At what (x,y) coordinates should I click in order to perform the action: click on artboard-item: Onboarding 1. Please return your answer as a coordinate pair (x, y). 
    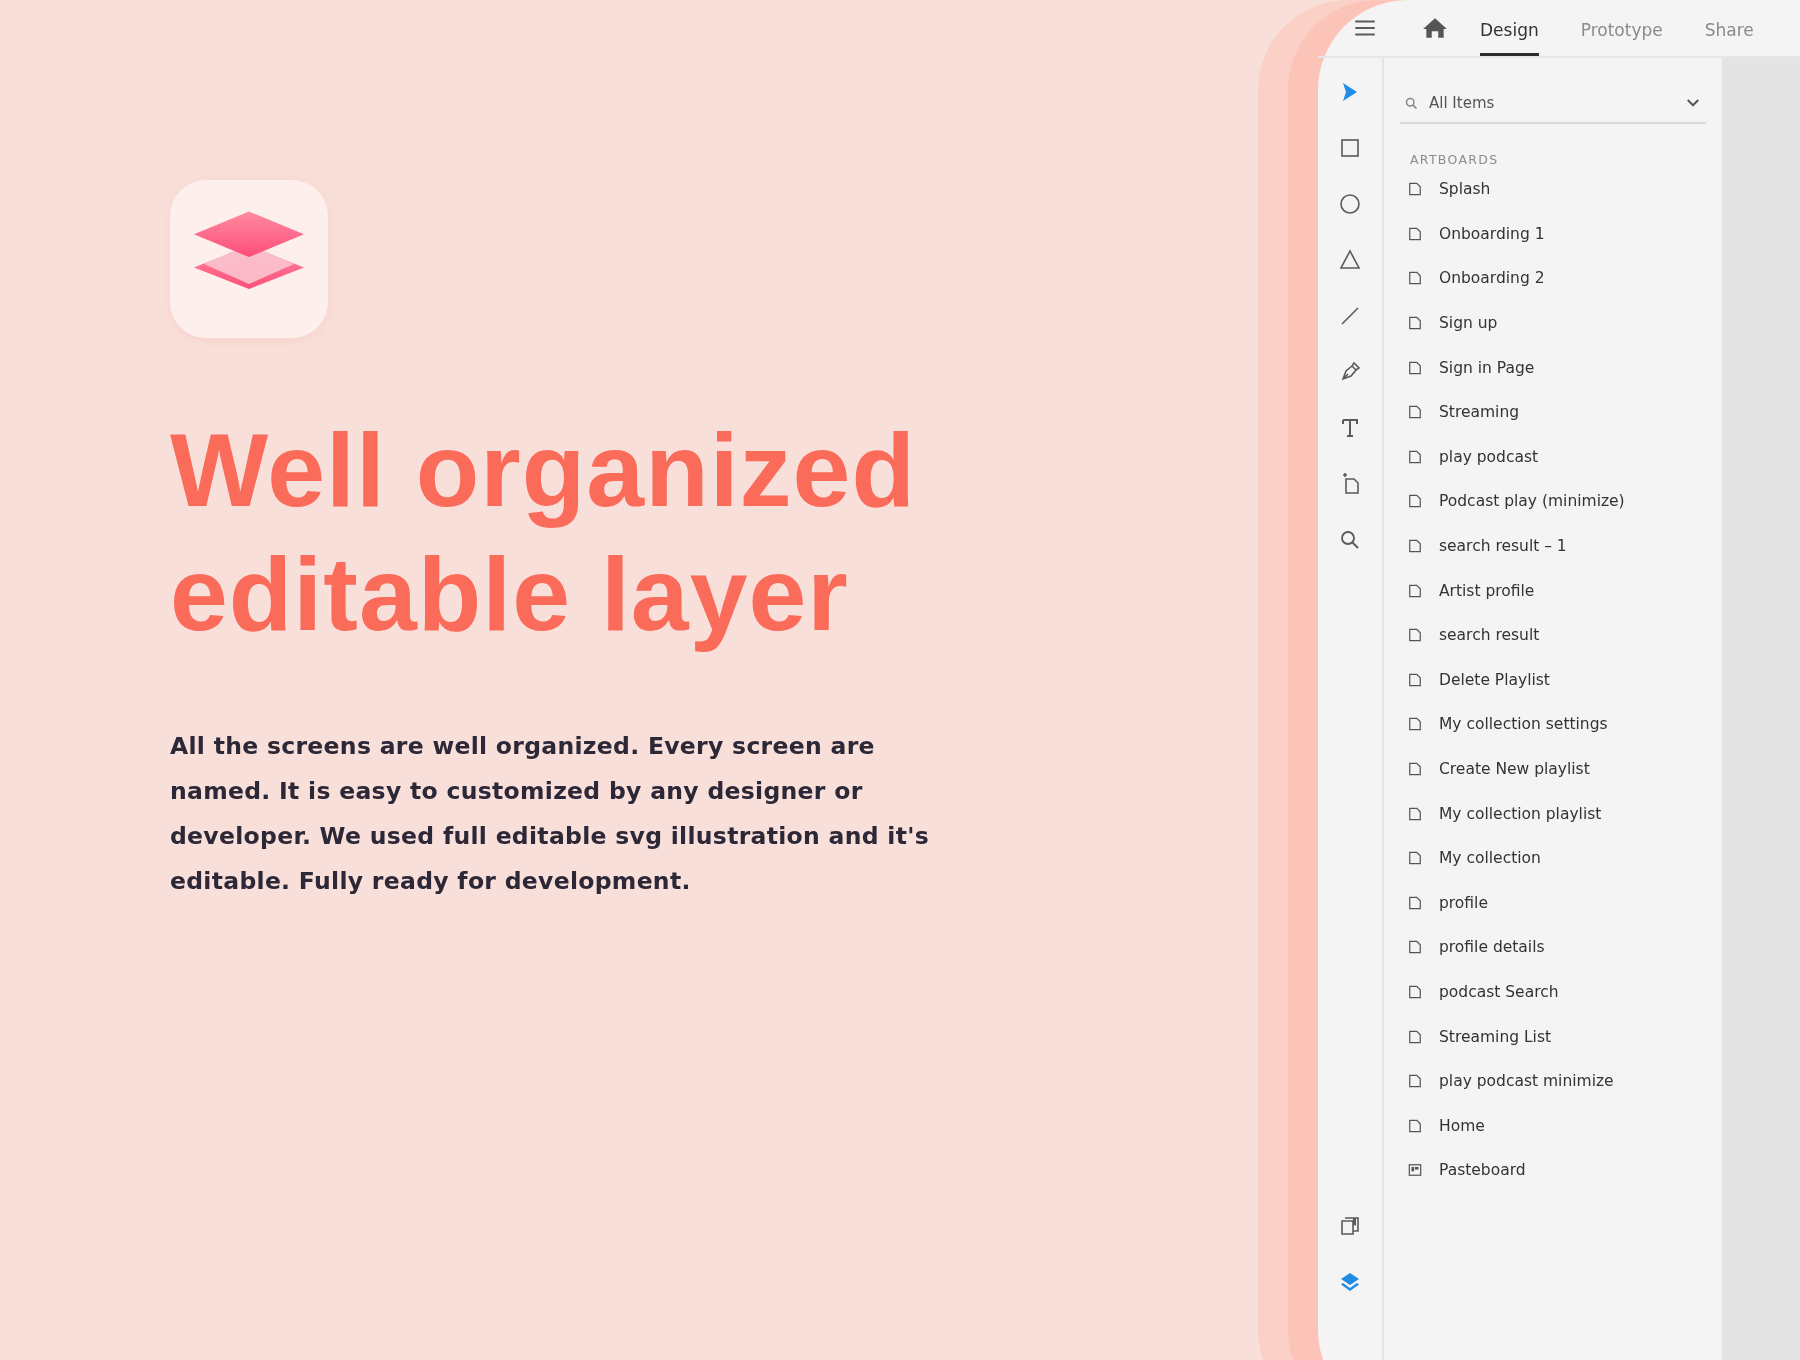
    Looking at the image, I should click on (1492, 233).